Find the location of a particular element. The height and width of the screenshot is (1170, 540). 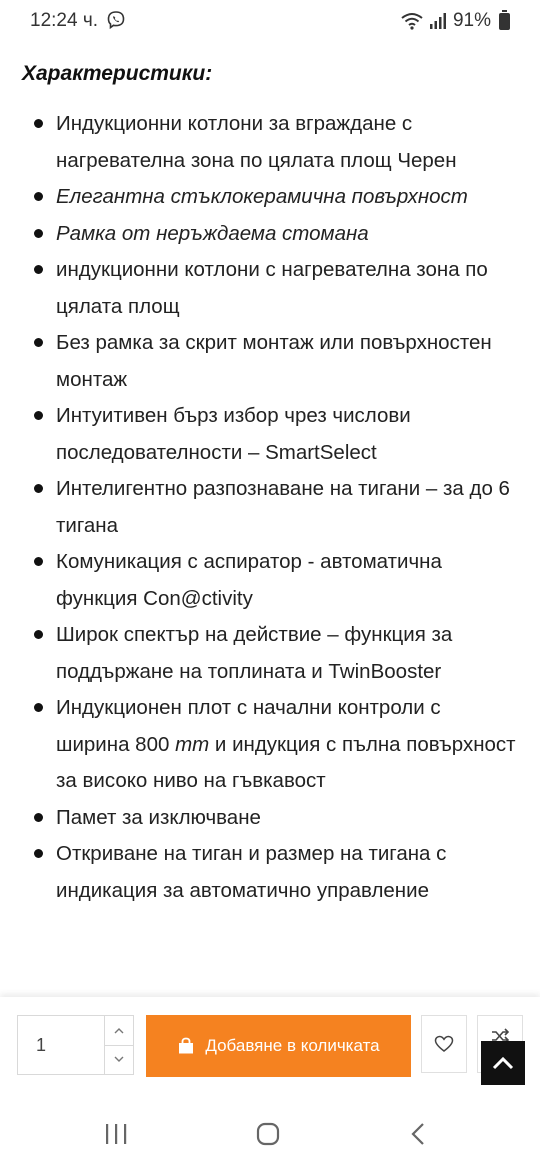

quantity-increase-button is located at coordinates (119, 1031).